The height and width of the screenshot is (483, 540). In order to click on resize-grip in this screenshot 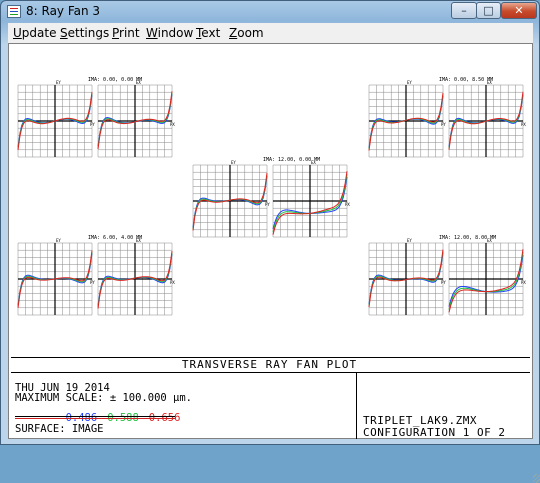, I will do `click(536, 478)`.